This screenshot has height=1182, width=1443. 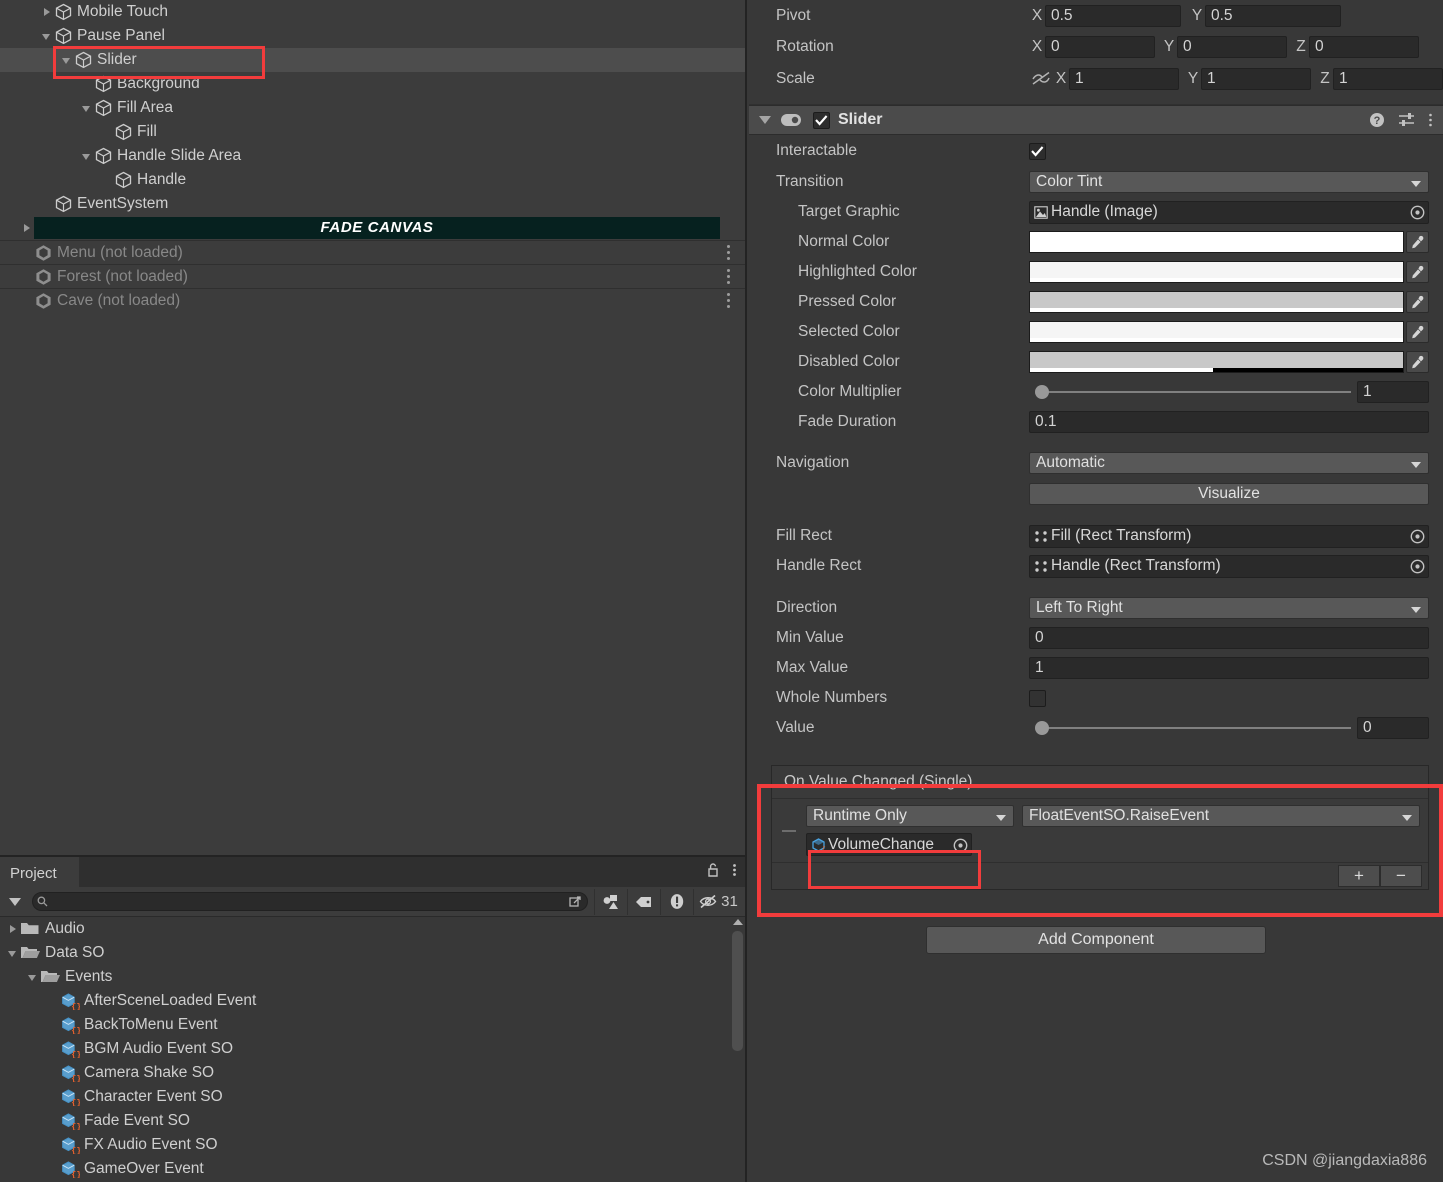 What do you see at coordinates (372, 1145) in the screenshot?
I see `asset-row: {} FX Audio Event SO` at bounding box center [372, 1145].